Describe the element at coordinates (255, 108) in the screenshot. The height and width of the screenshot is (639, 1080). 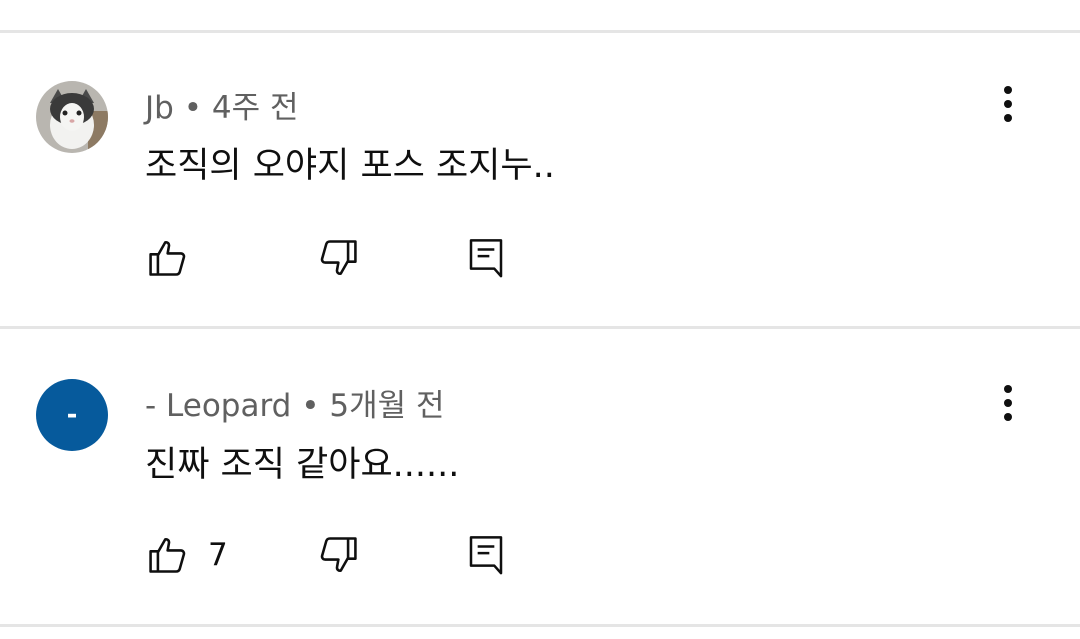
I see `comment-time: 4주 전` at that location.